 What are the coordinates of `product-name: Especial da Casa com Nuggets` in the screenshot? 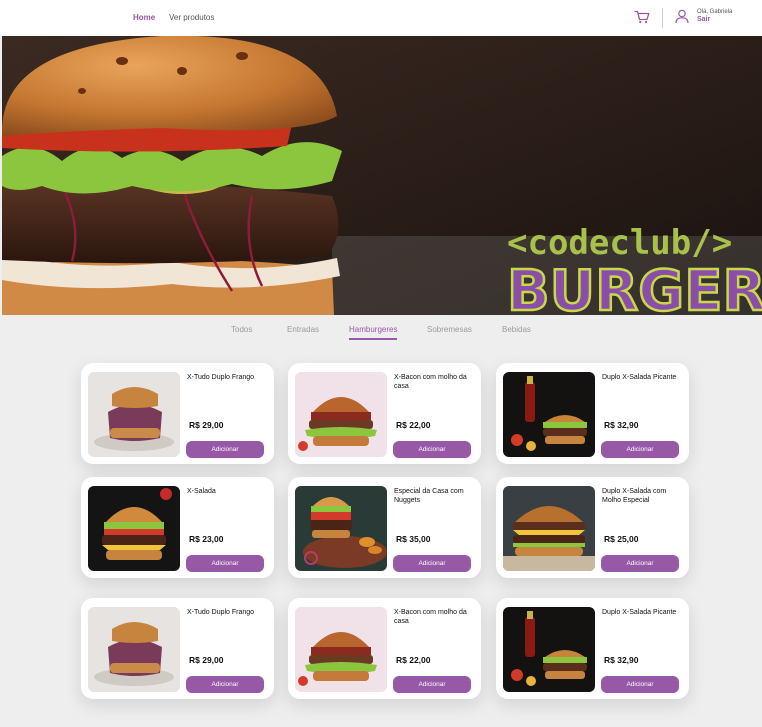 It's located at (429, 496).